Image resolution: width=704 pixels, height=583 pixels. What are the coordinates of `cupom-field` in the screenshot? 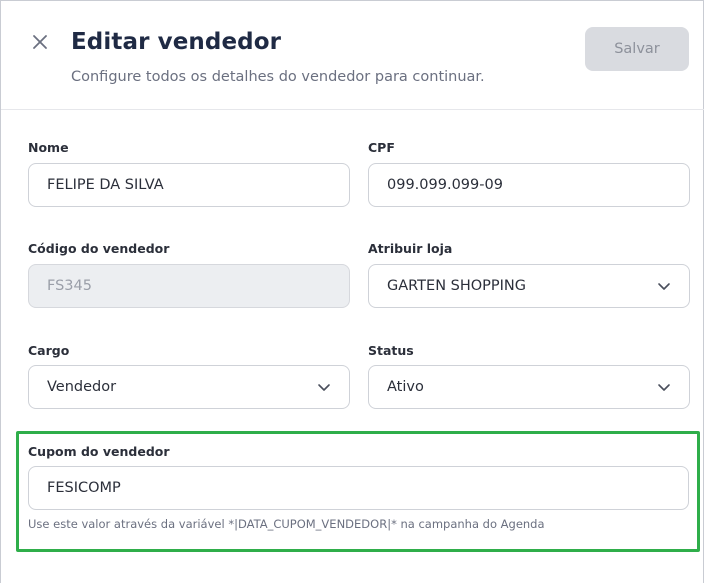 It's located at (358, 488).